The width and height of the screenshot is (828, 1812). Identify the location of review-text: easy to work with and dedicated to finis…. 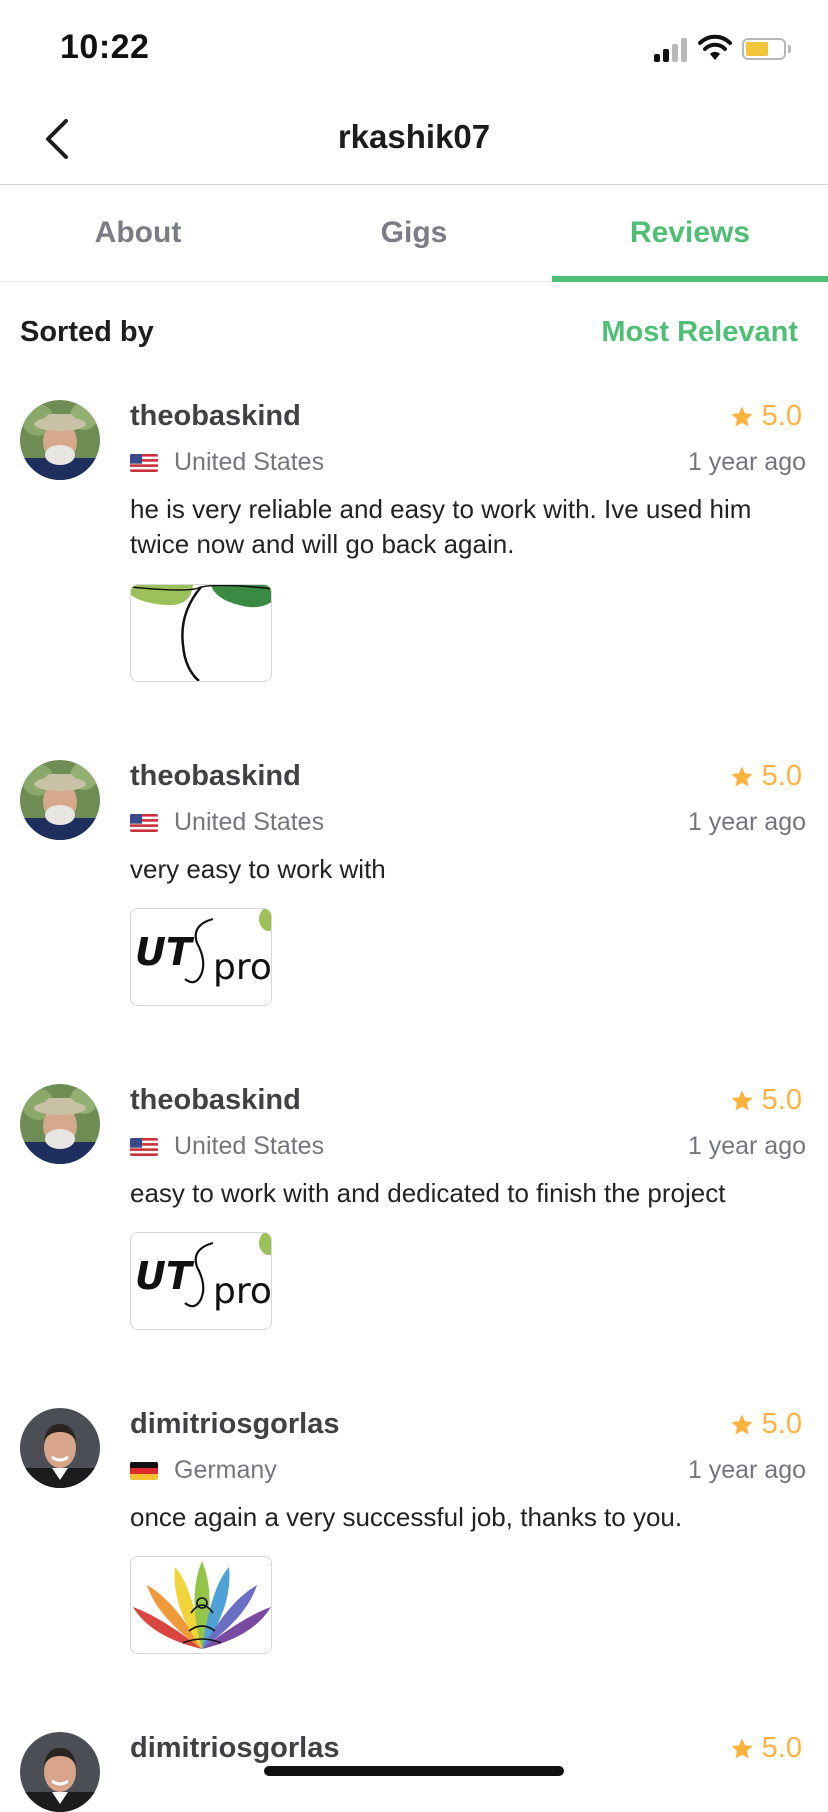
(428, 1193).